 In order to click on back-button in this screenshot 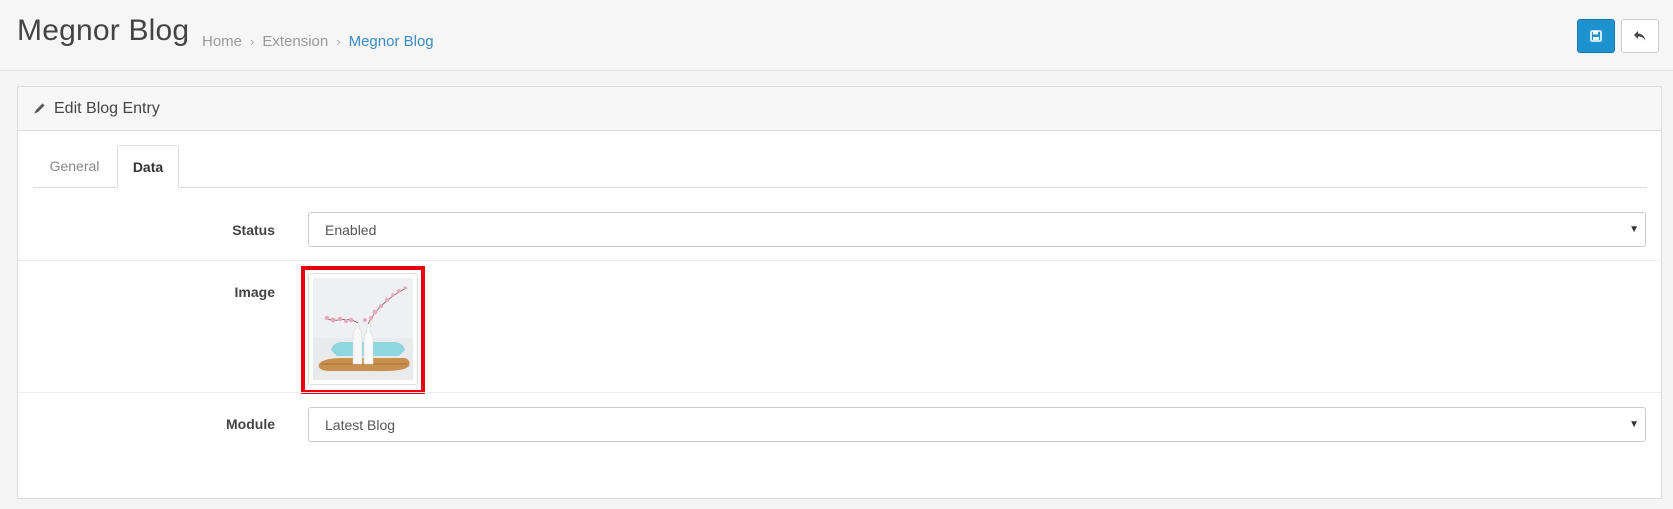, I will do `click(1640, 36)`.